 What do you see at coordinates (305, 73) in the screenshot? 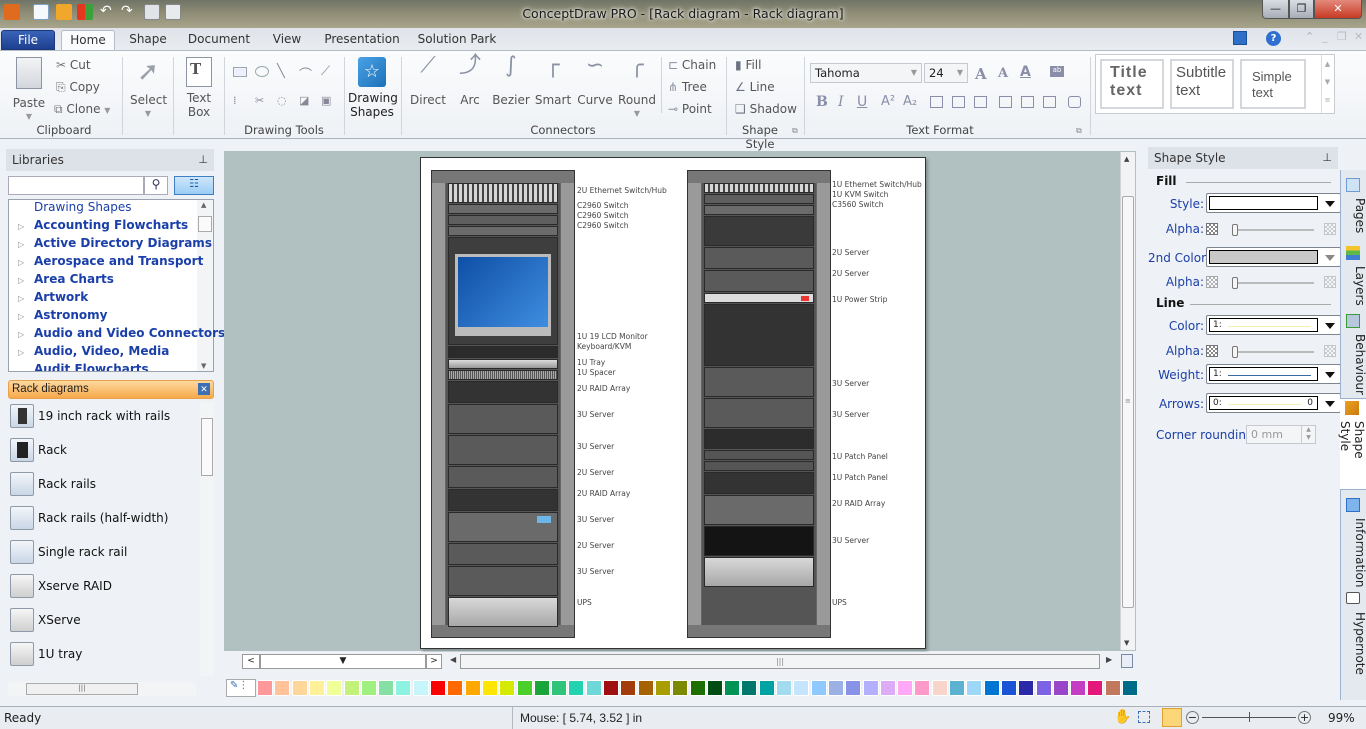
I see `arc-tool-icon: ⌒` at bounding box center [305, 73].